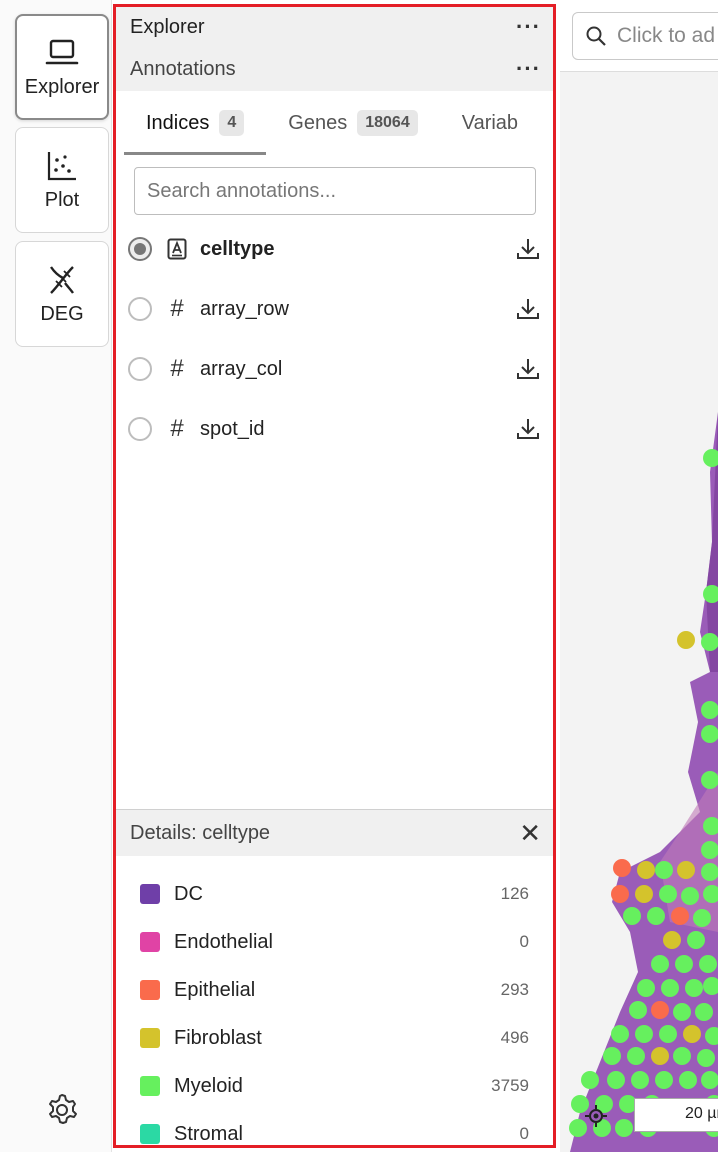 This screenshot has height=1152, width=718. Describe the element at coordinates (334, 833) in the screenshot. I see `details-header: Details: celltype ✕` at that location.